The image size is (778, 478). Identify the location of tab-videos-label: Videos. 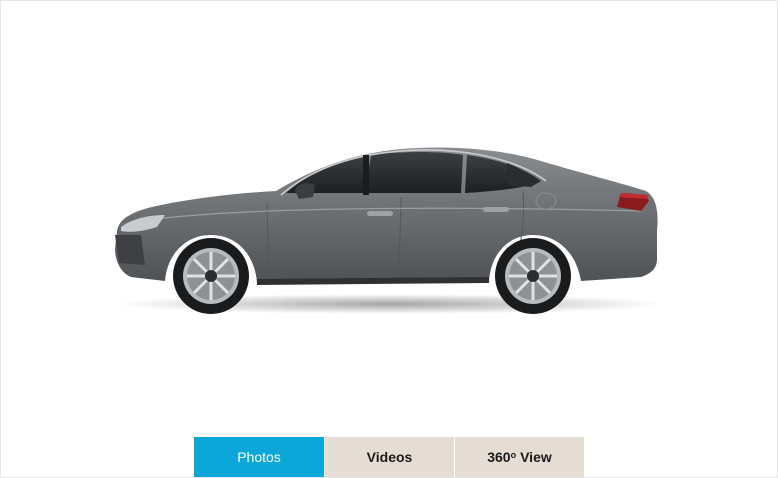
(389, 457).